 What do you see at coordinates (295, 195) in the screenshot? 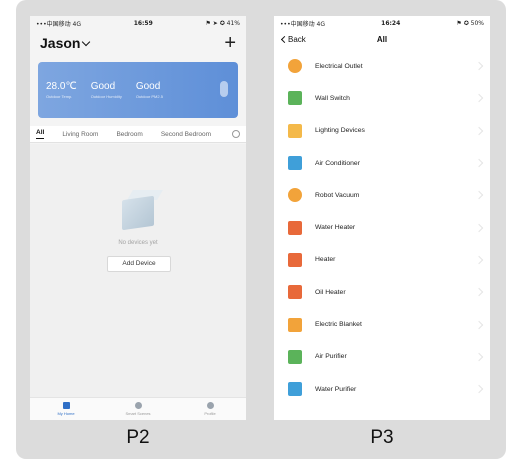
I see `vacuum-icon` at bounding box center [295, 195].